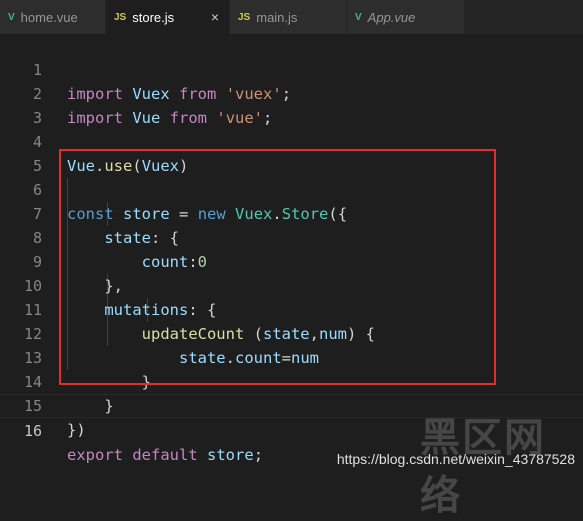 This screenshot has height=521, width=583. I want to click on tab-main-js: JS main.js, so click(288, 17).